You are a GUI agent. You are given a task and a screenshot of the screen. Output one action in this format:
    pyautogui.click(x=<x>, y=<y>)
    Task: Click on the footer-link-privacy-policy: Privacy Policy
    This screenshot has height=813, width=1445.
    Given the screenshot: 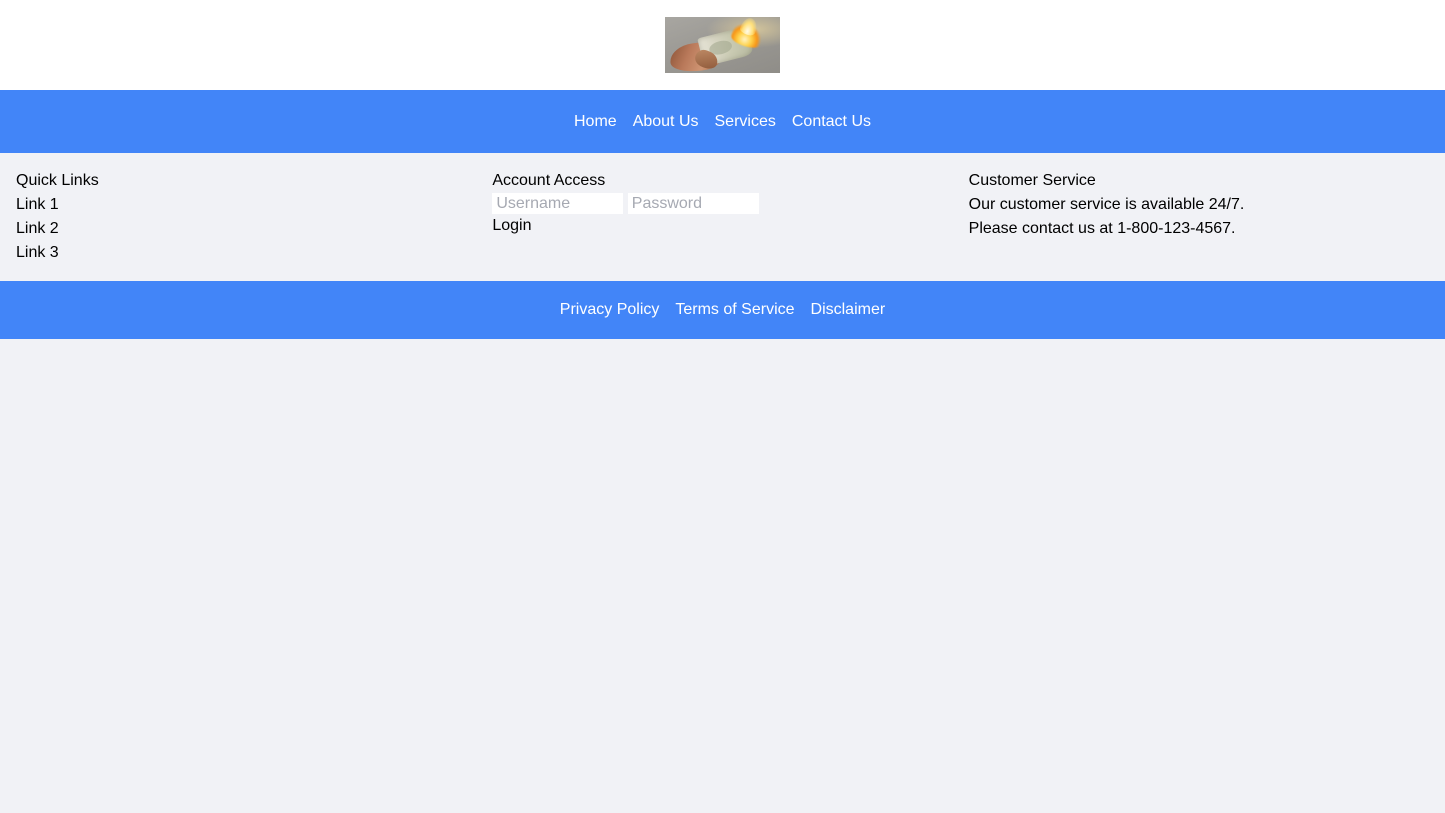 What is the action you would take?
    pyautogui.click(x=610, y=309)
    